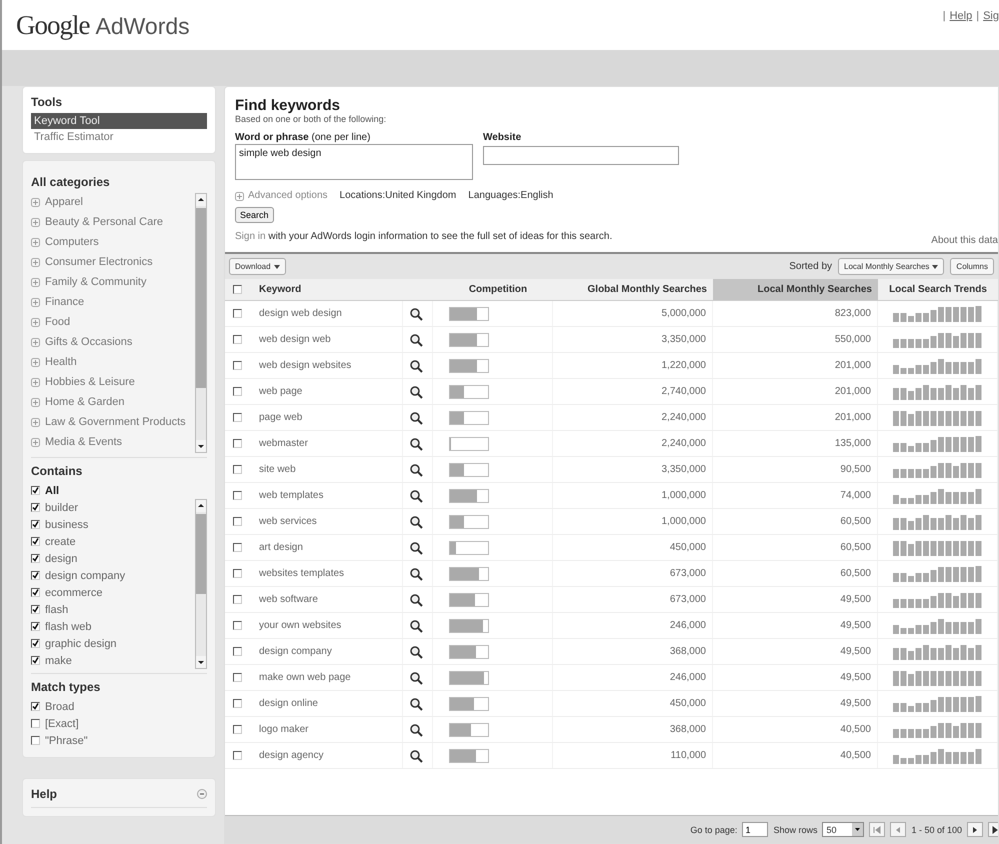 Image resolution: width=999 pixels, height=844 pixels. Describe the element at coordinates (72, 242) in the screenshot. I see `category-item: Computers` at that location.